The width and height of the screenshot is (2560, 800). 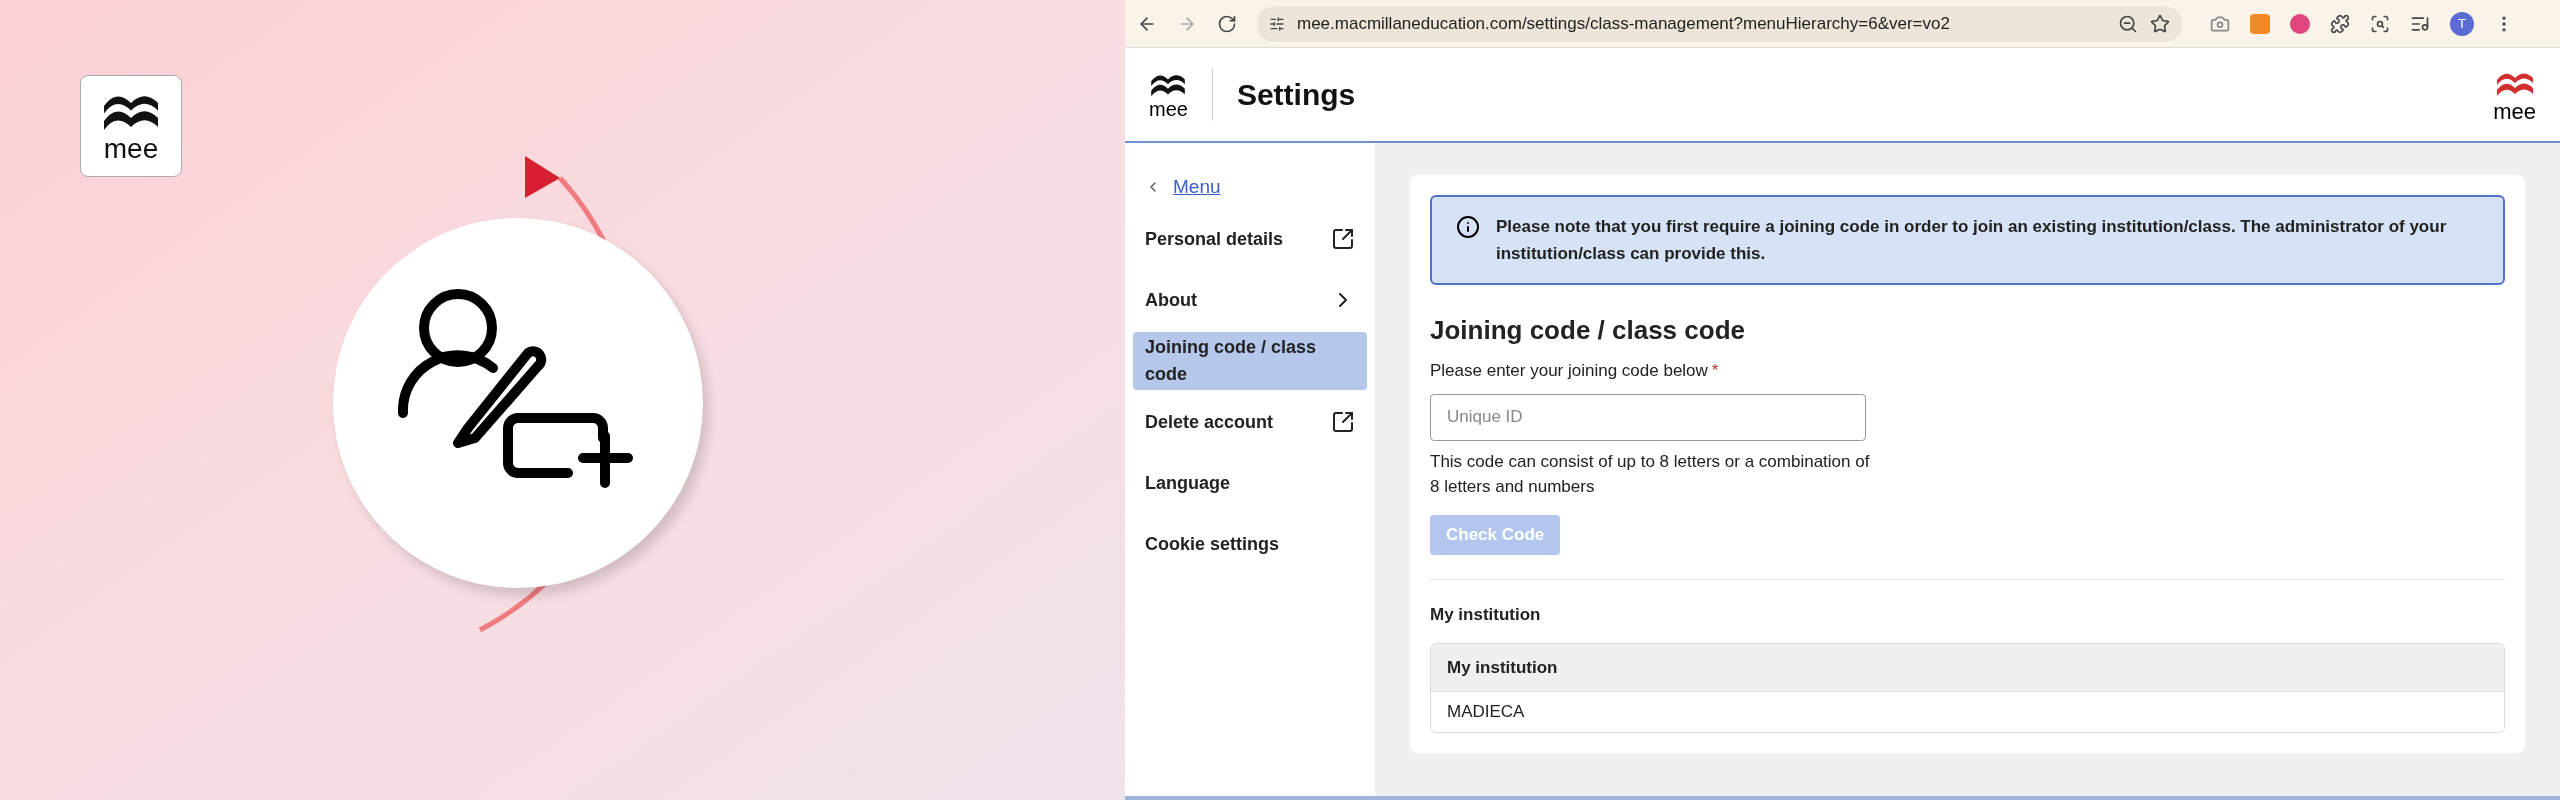 What do you see at coordinates (1214, 239) in the screenshot?
I see `sidebar-item-label: Personal details` at bounding box center [1214, 239].